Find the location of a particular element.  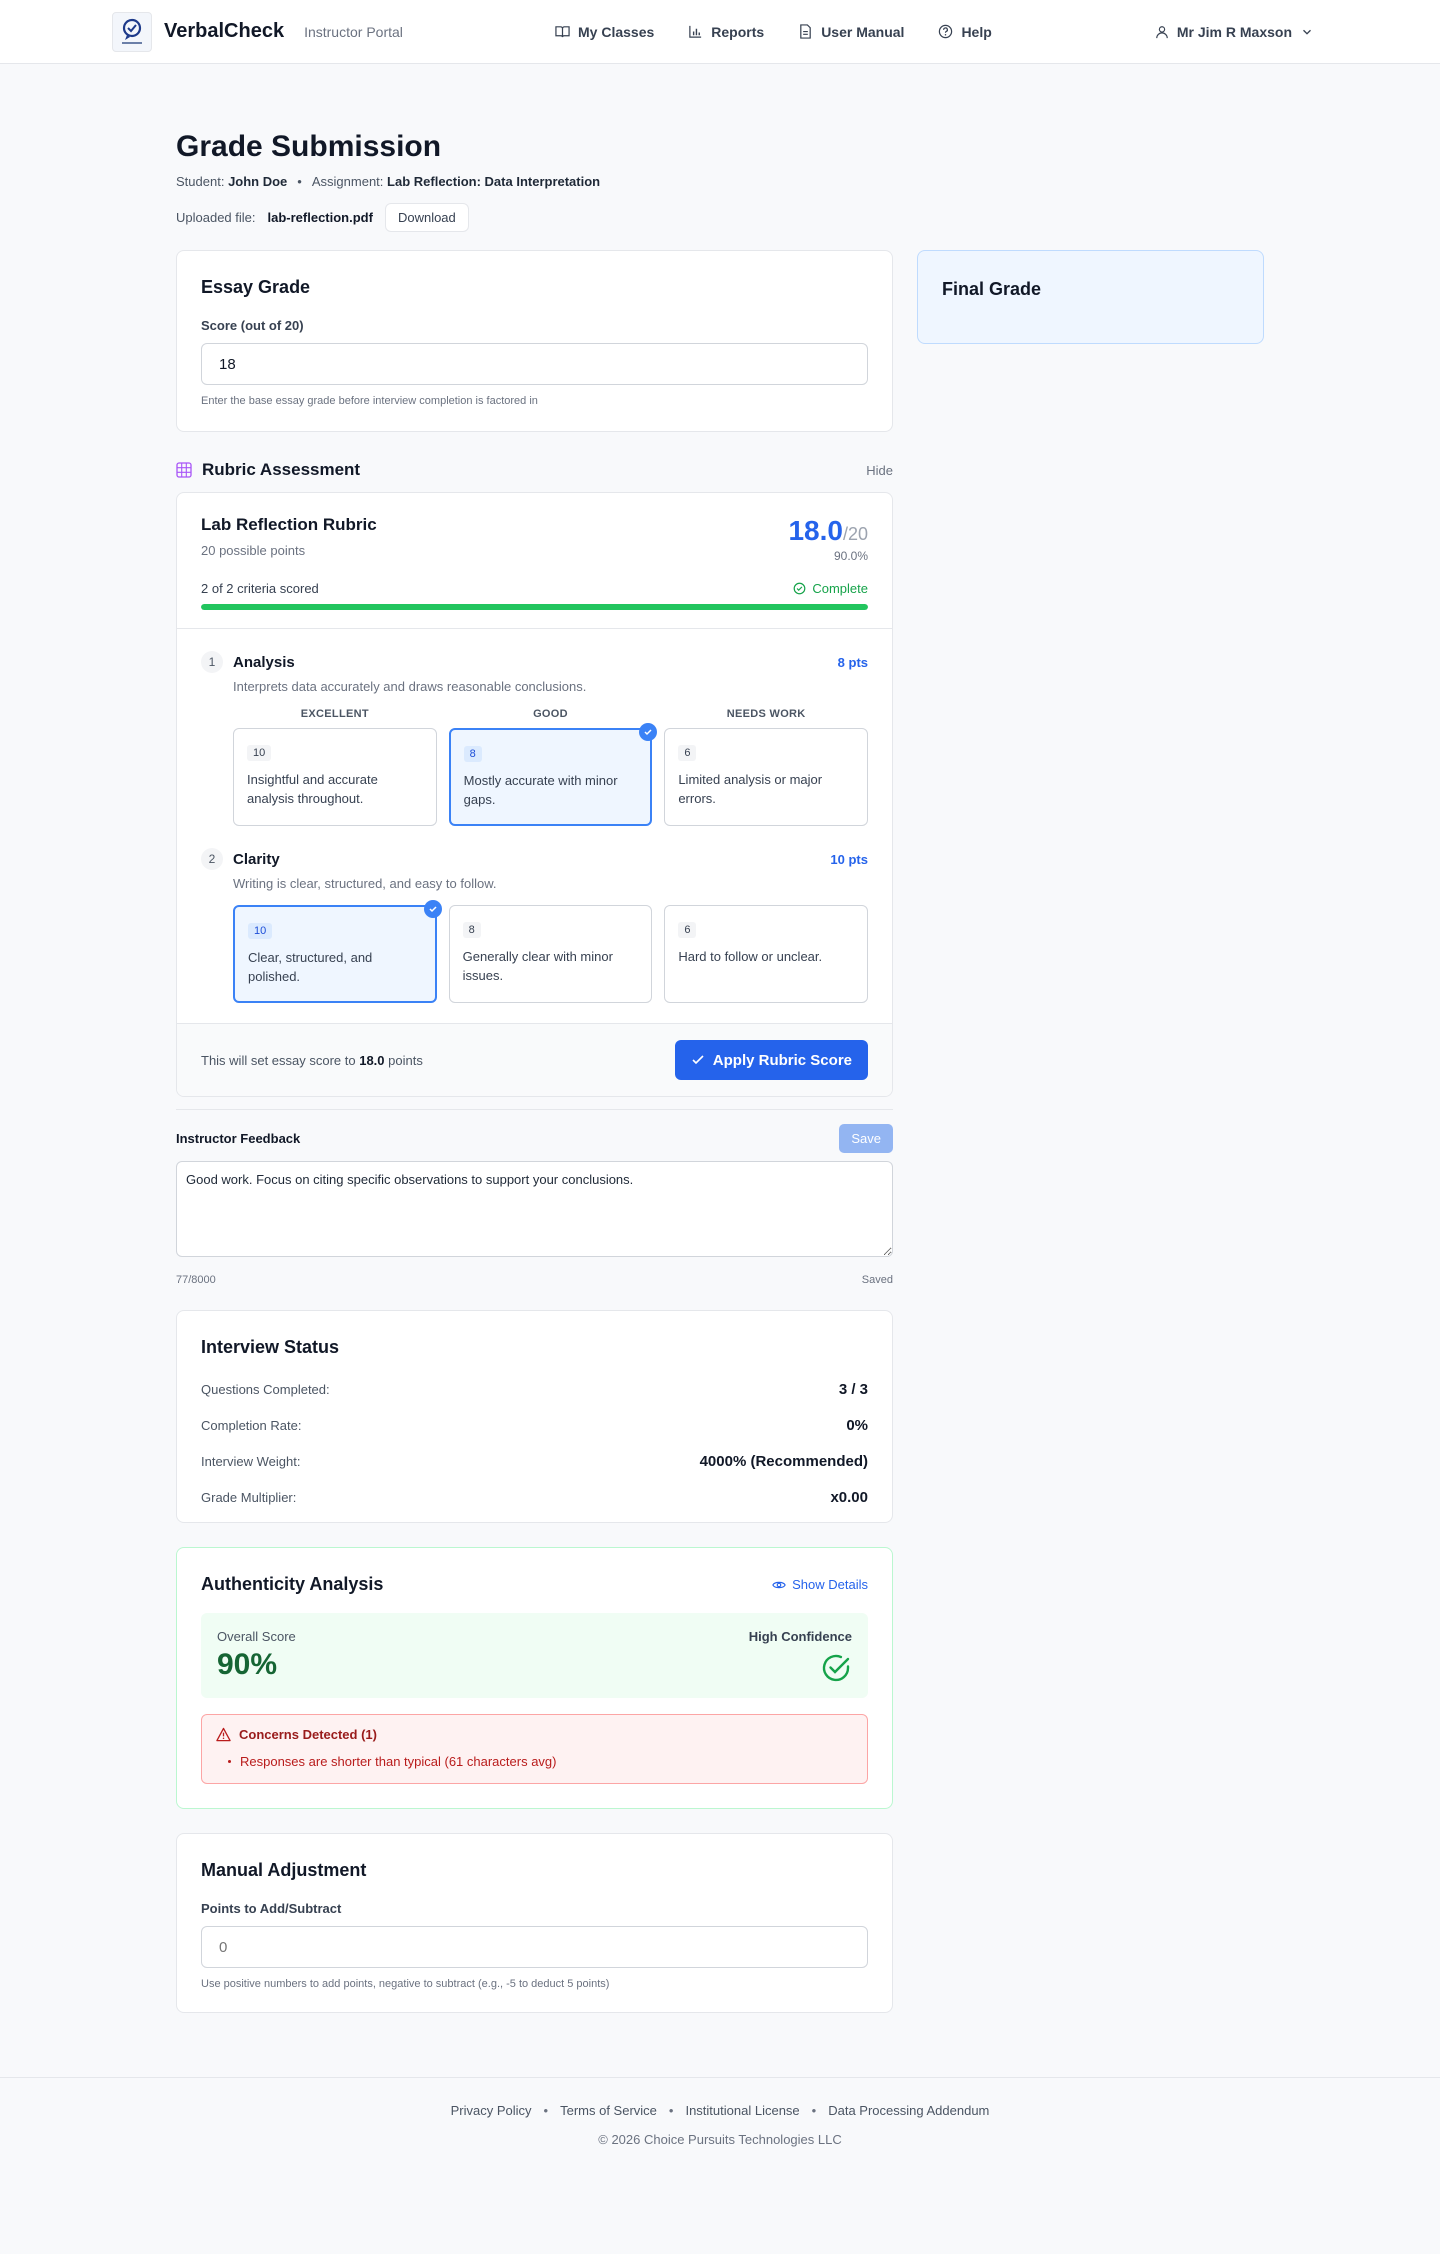

feedback-textarea is located at coordinates (534, 1209).